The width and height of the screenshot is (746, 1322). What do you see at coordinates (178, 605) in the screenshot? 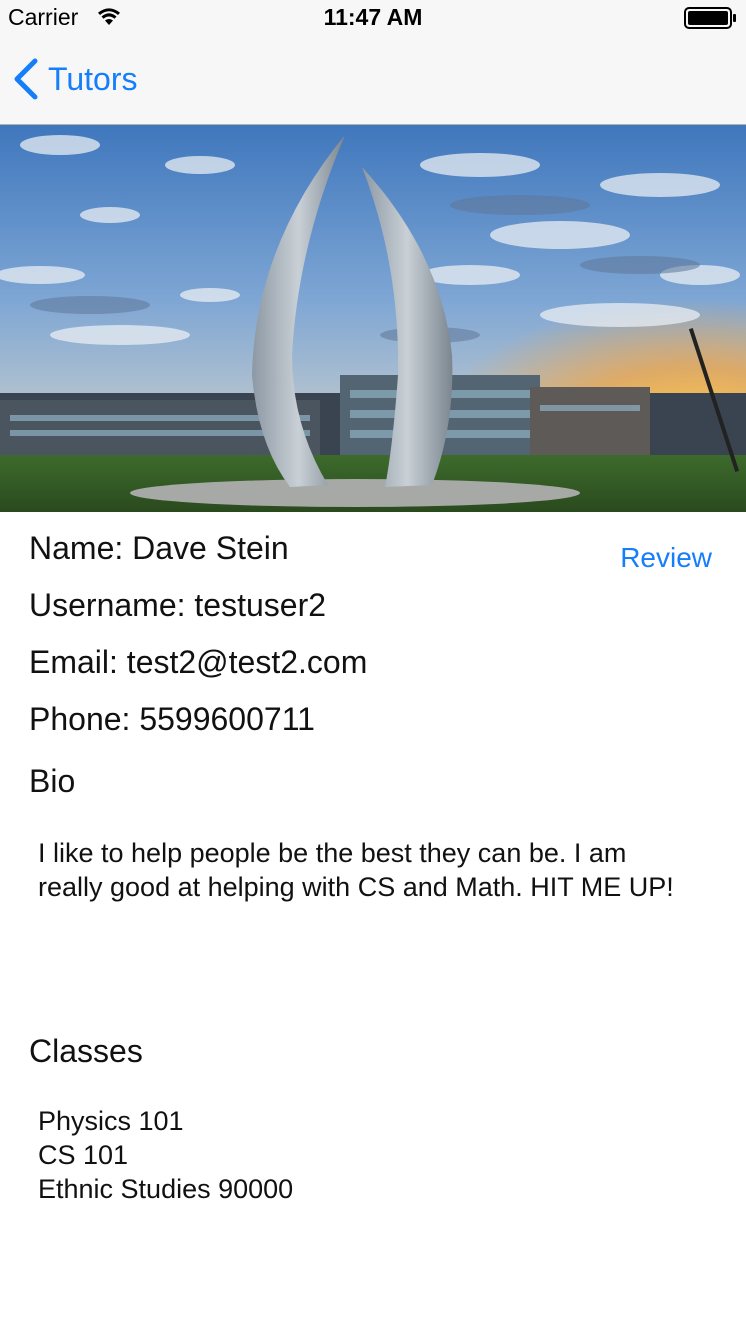
I see `tutor-username: Username: testuser2` at bounding box center [178, 605].